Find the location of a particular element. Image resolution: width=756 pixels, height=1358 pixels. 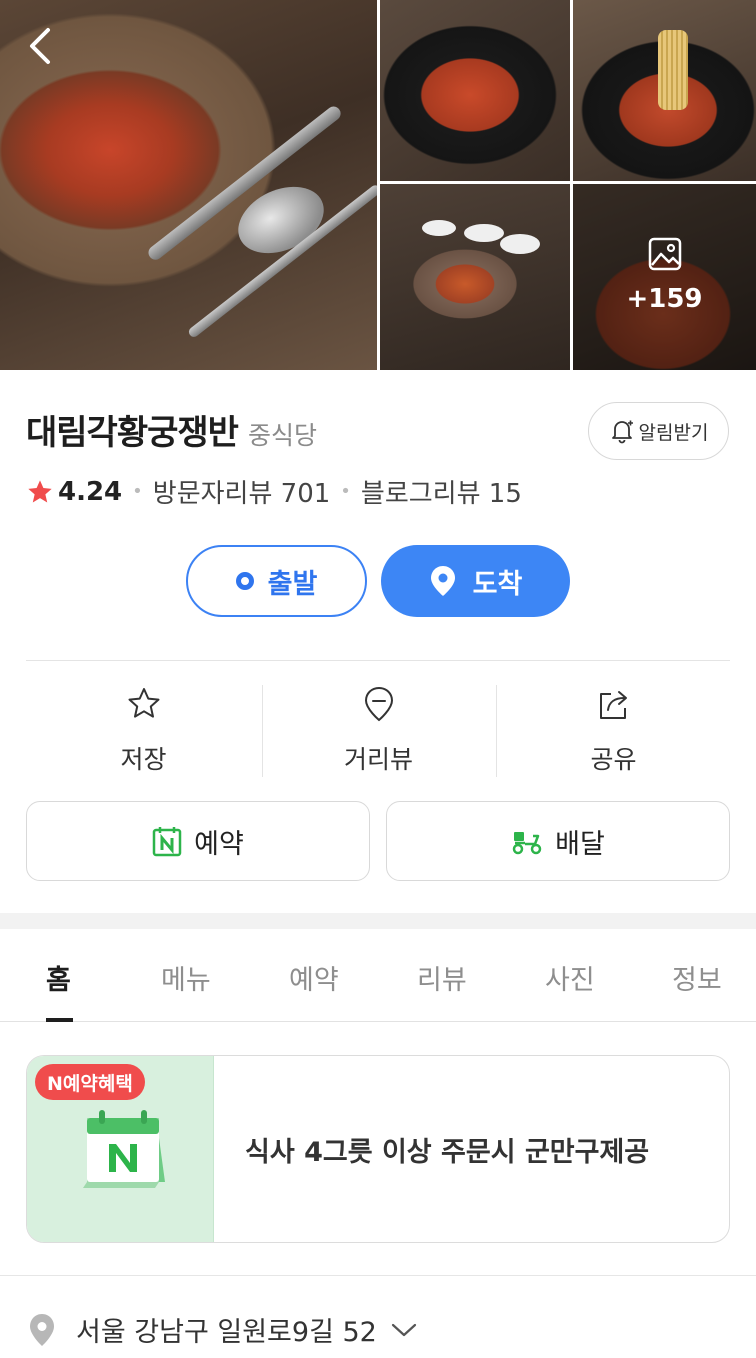

place-name: 대림각황궁쟁반 is located at coordinates (132, 433).